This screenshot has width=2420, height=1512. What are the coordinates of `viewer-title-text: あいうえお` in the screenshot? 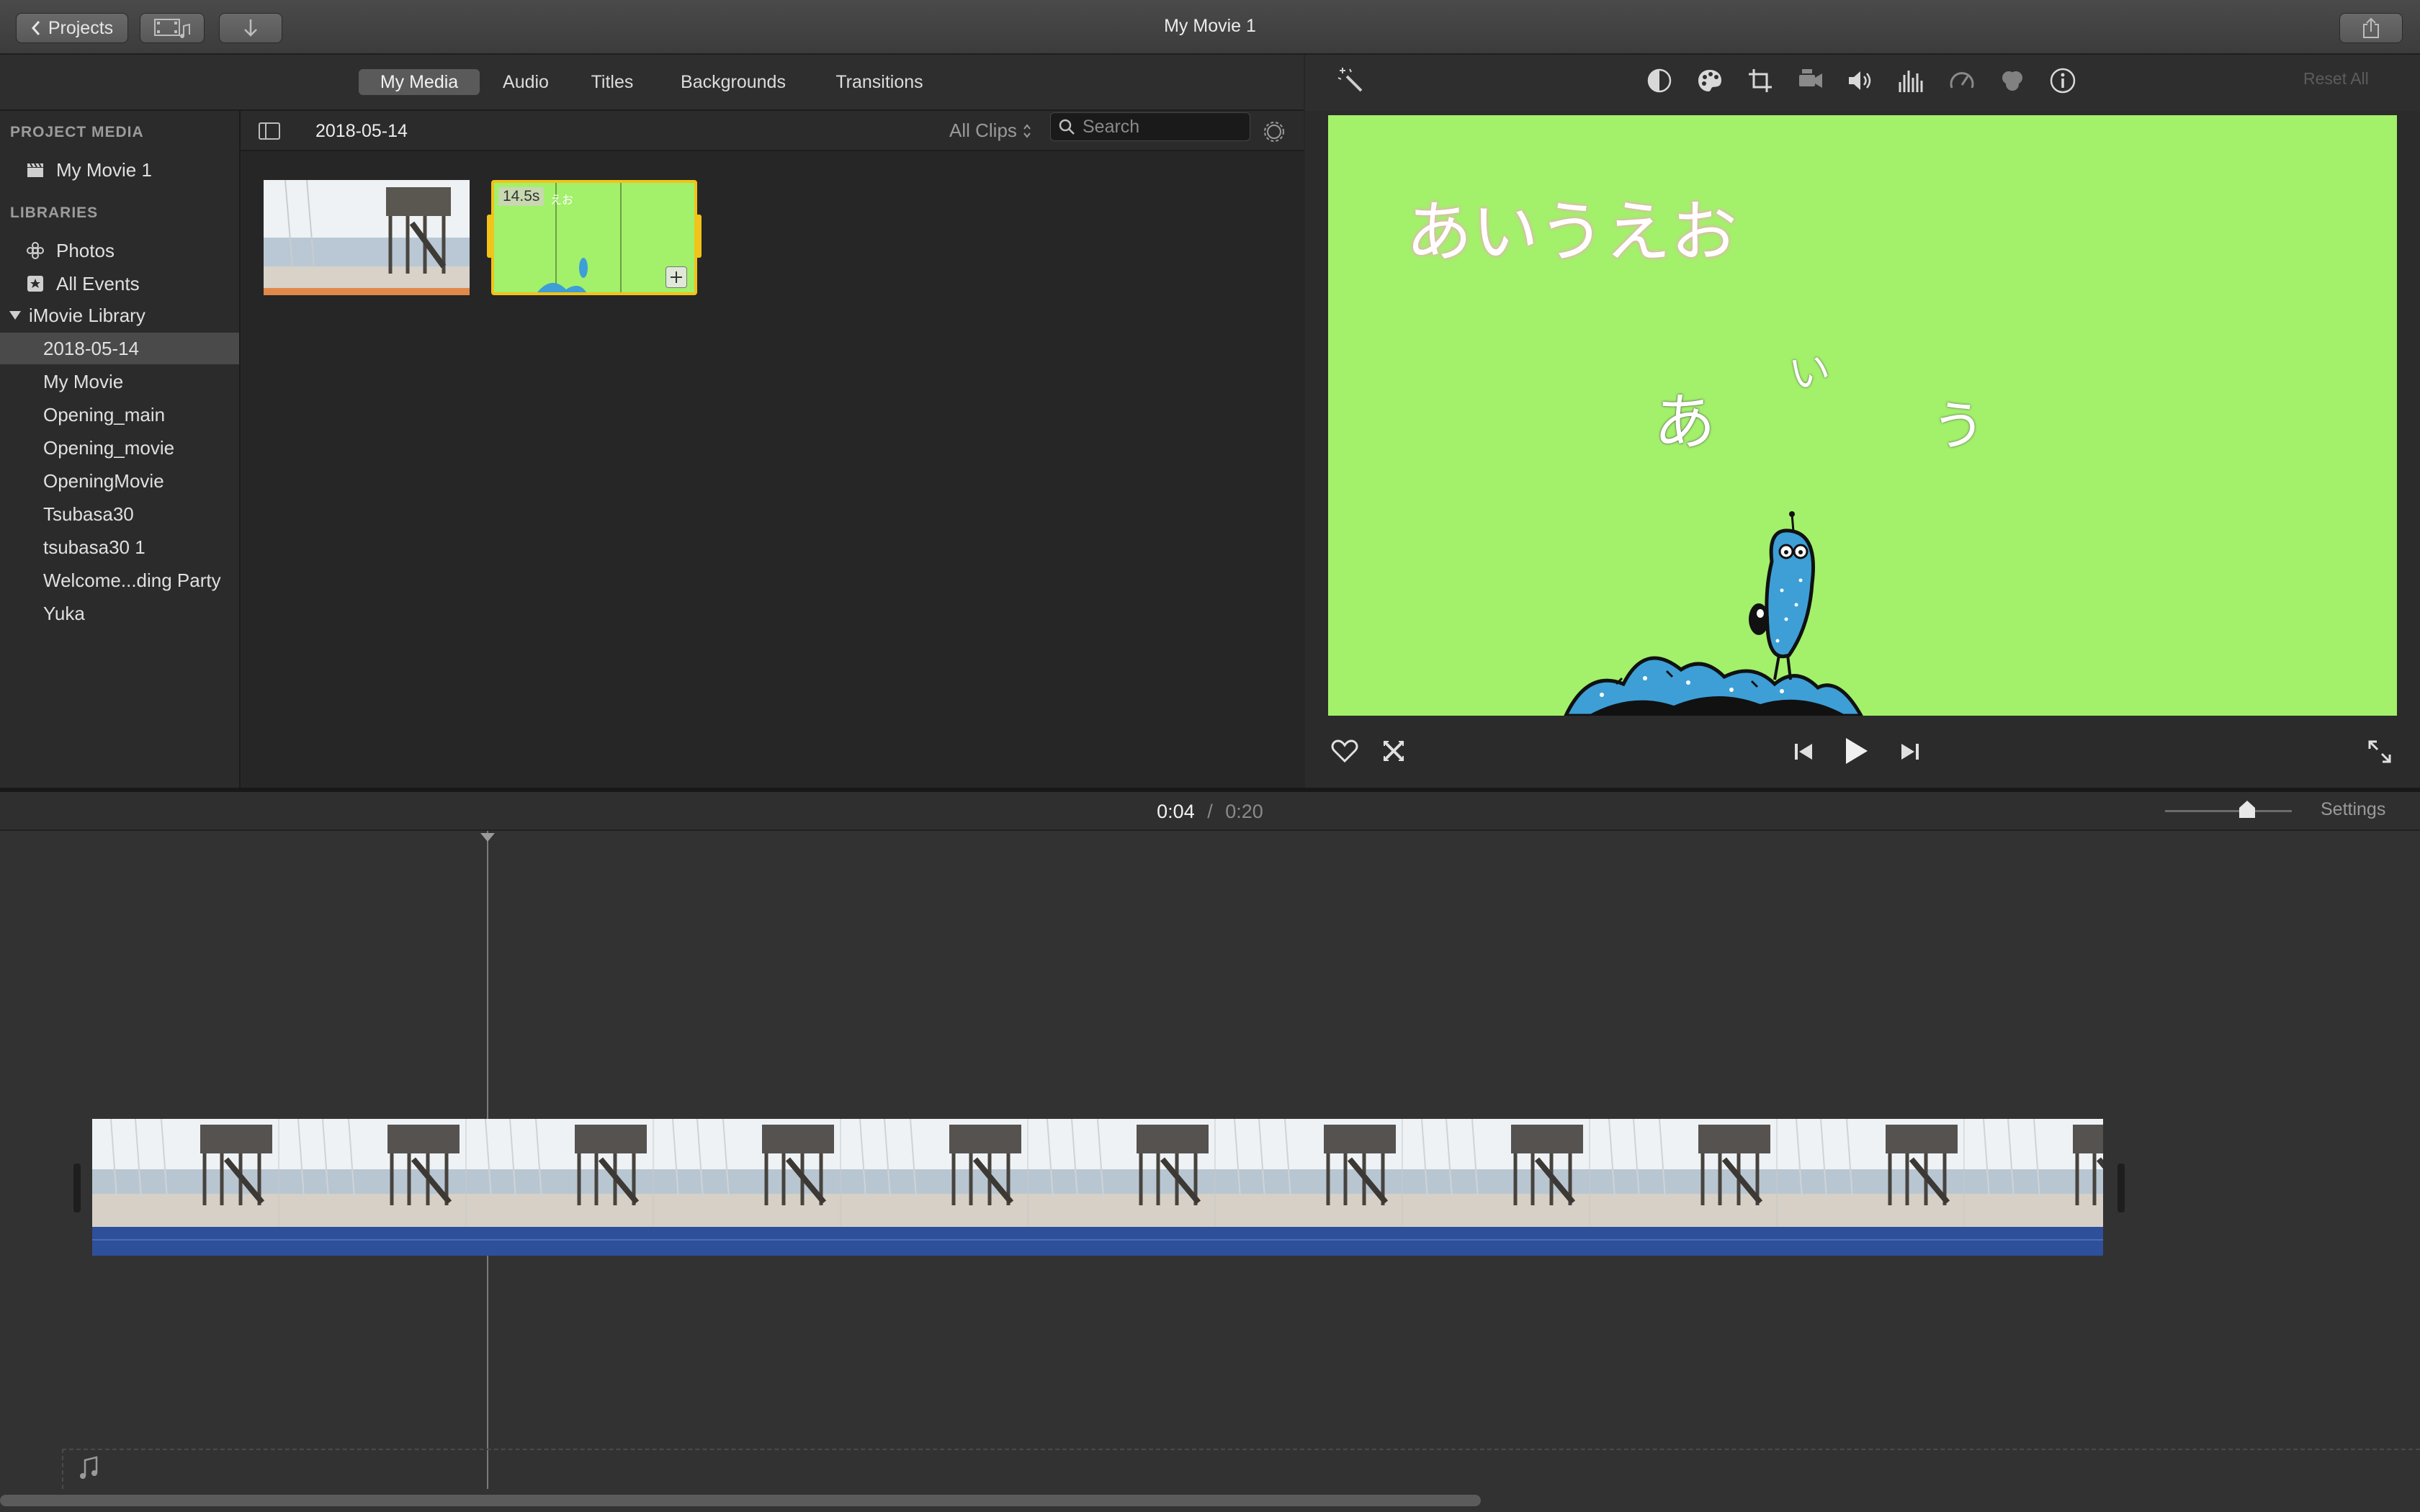 It's located at (1572, 232).